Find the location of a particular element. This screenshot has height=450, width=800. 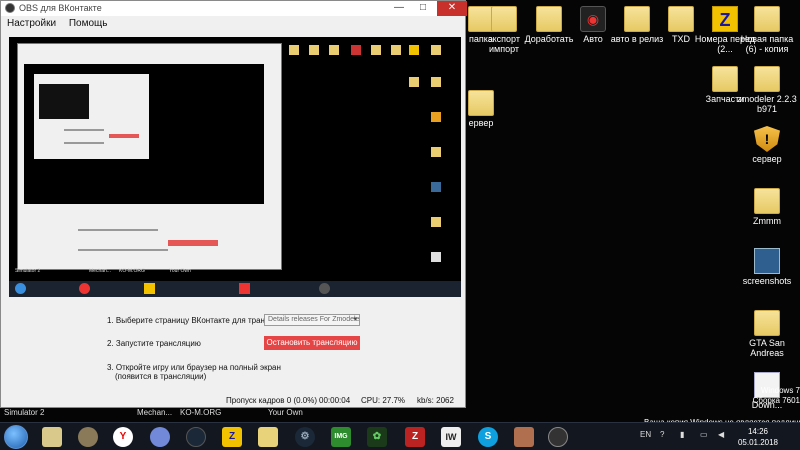

battery-icon: ▭ is located at coordinates (704, 434).